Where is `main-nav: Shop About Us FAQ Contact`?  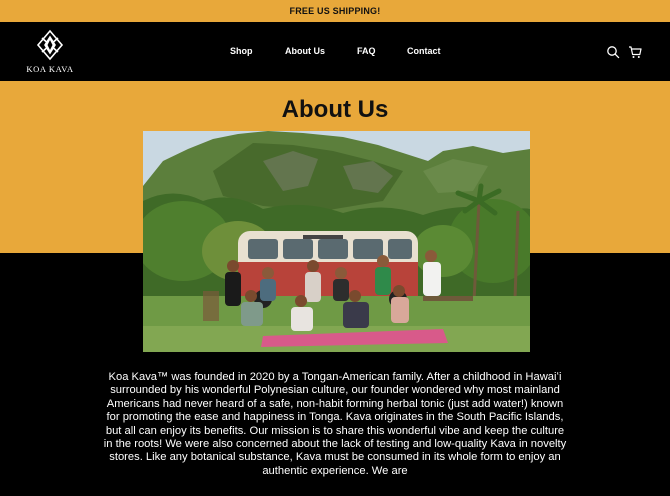
main-nav: Shop About Us FAQ Contact is located at coordinates (335, 53).